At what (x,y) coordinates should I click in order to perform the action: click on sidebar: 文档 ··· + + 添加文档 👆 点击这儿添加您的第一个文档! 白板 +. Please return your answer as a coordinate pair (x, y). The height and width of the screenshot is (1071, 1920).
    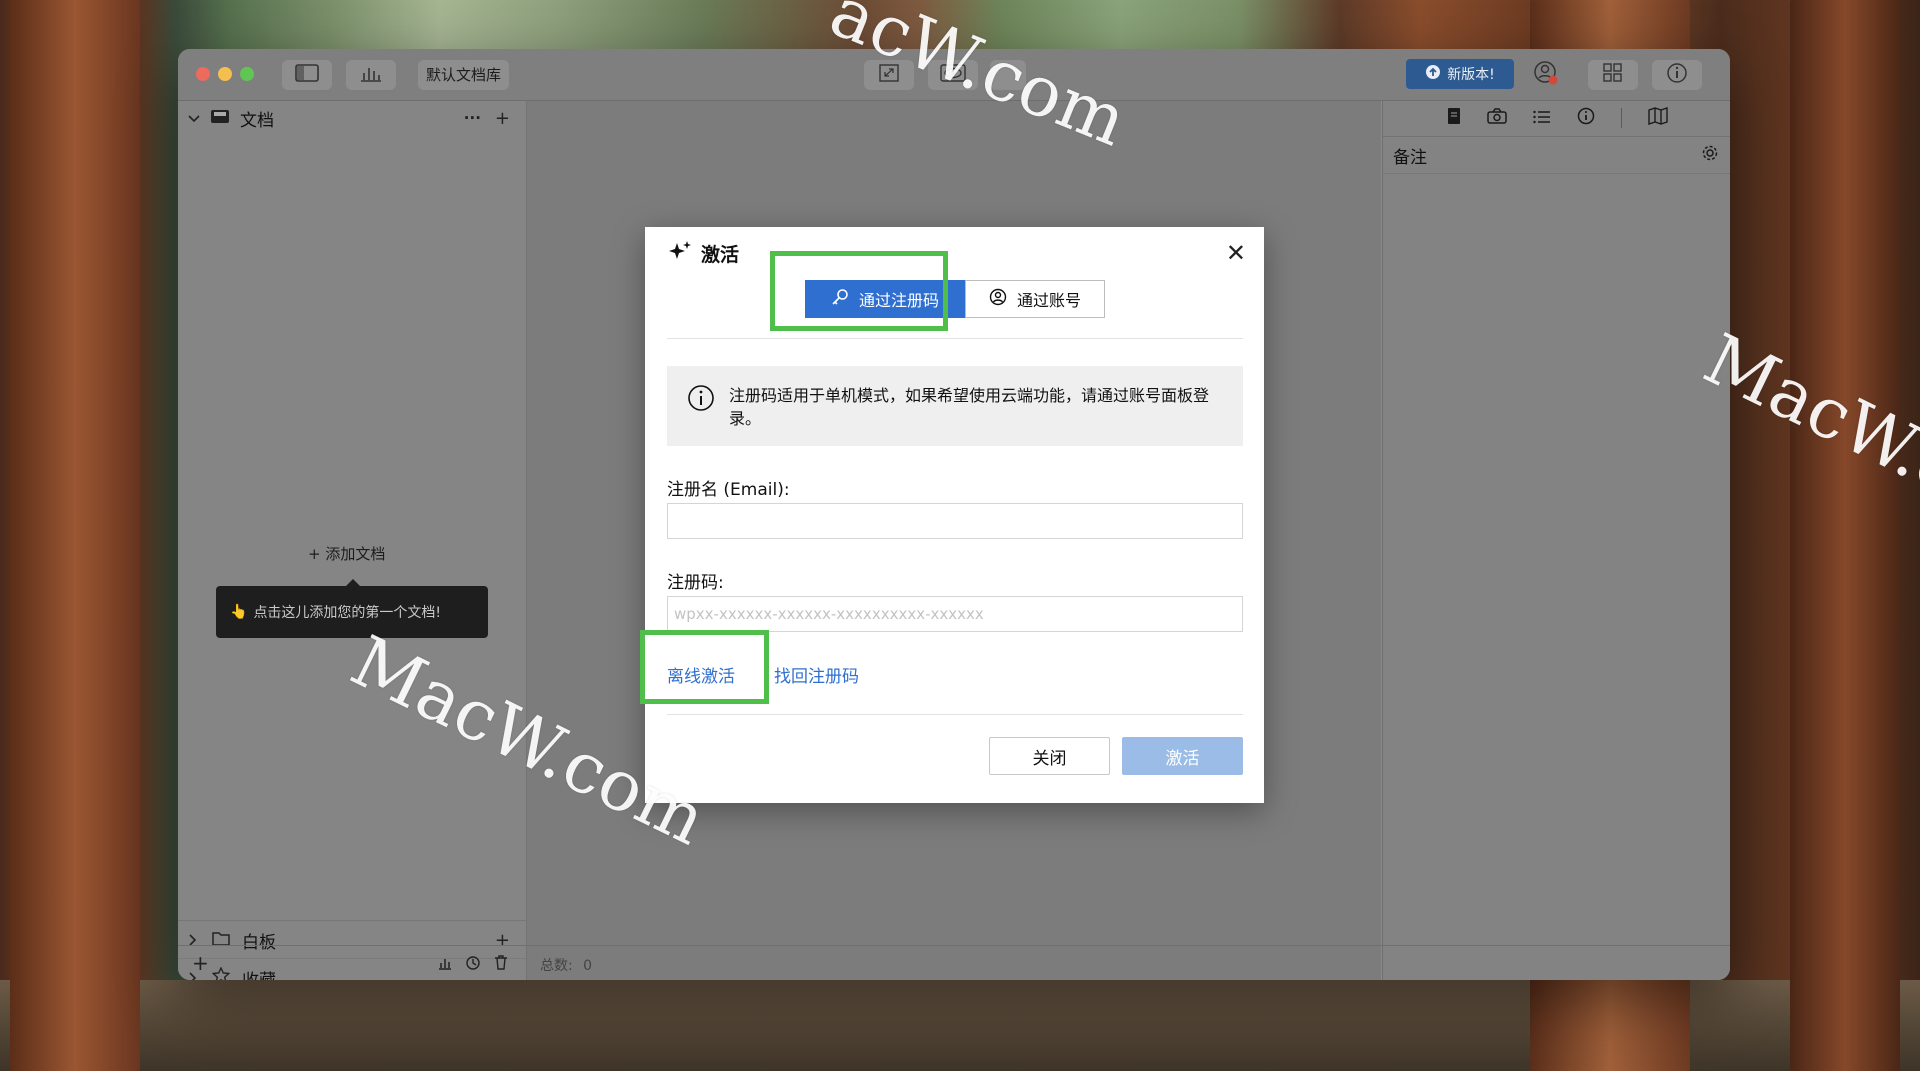
    Looking at the image, I should click on (352, 540).